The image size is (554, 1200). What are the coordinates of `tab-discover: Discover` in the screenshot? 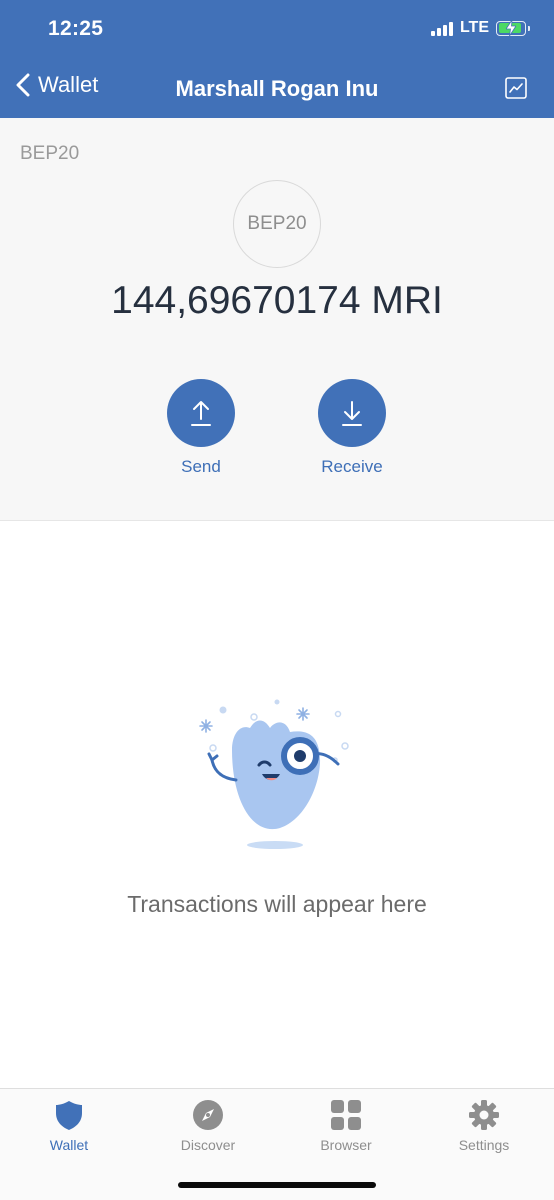 It's located at (208, 1126).